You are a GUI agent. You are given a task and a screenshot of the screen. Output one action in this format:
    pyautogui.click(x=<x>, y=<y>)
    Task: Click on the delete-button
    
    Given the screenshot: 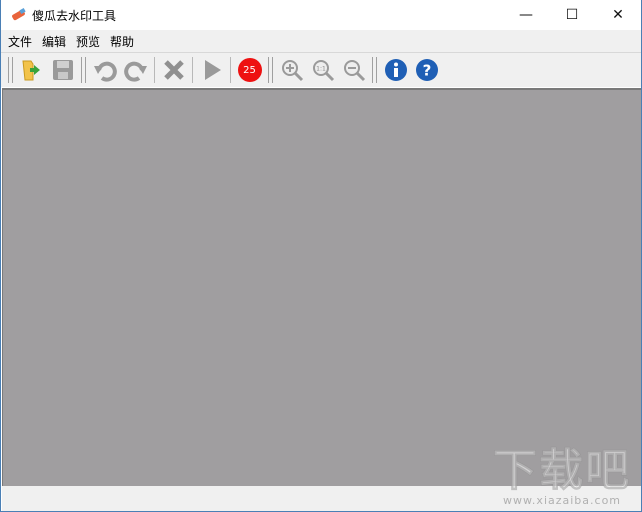 What is the action you would take?
    pyautogui.click(x=174, y=70)
    